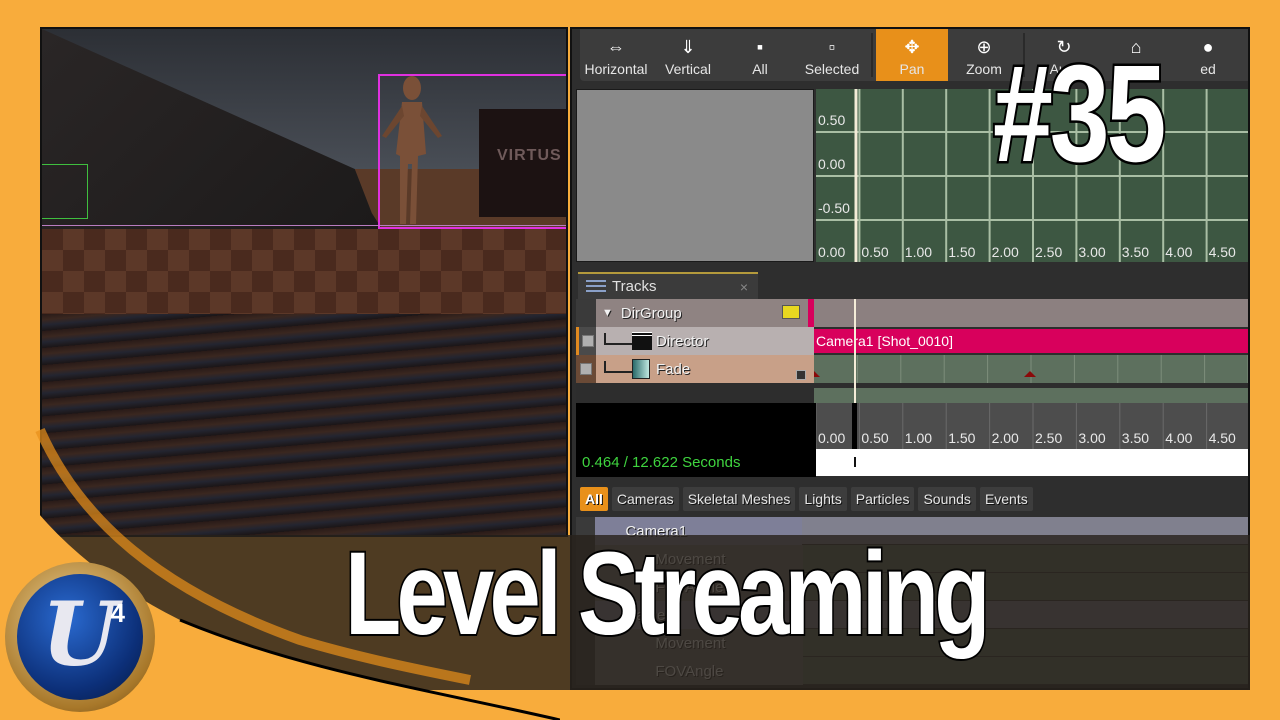 This screenshot has height=720, width=1280. Describe the element at coordinates (832, 46) in the screenshot. I see `fit-selected-icon: ▫` at that location.